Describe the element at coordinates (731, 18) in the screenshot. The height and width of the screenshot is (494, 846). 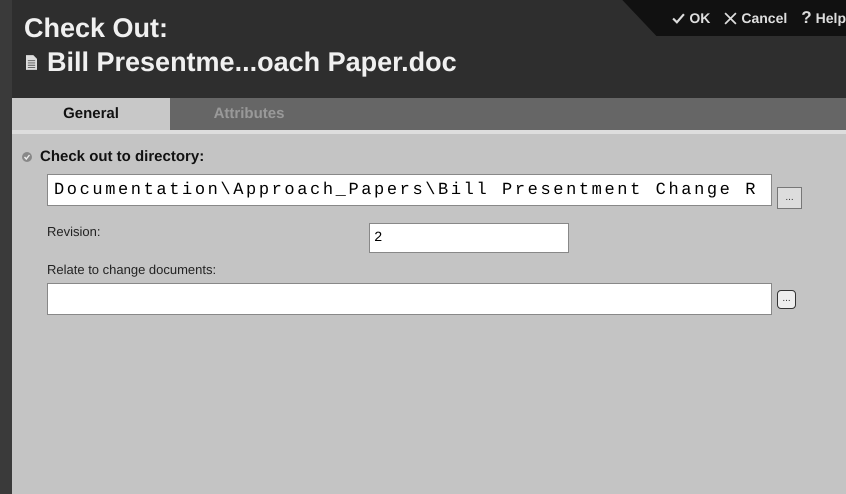
I see `close-icon` at that location.